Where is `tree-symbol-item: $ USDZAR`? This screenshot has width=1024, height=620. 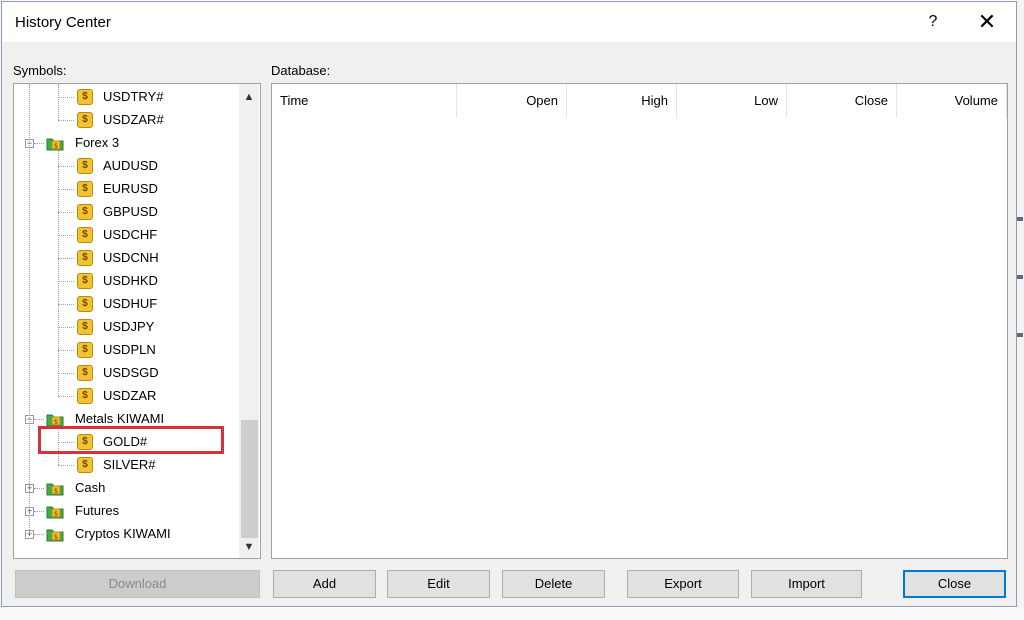 tree-symbol-item: $ USDZAR is located at coordinates (127, 396).